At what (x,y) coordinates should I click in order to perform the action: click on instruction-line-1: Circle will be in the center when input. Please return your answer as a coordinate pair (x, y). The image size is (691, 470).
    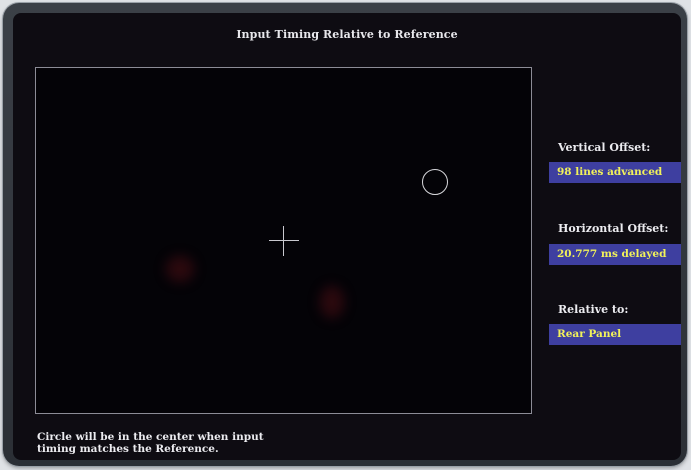
    Looking at the image, I should click on (150, 437).